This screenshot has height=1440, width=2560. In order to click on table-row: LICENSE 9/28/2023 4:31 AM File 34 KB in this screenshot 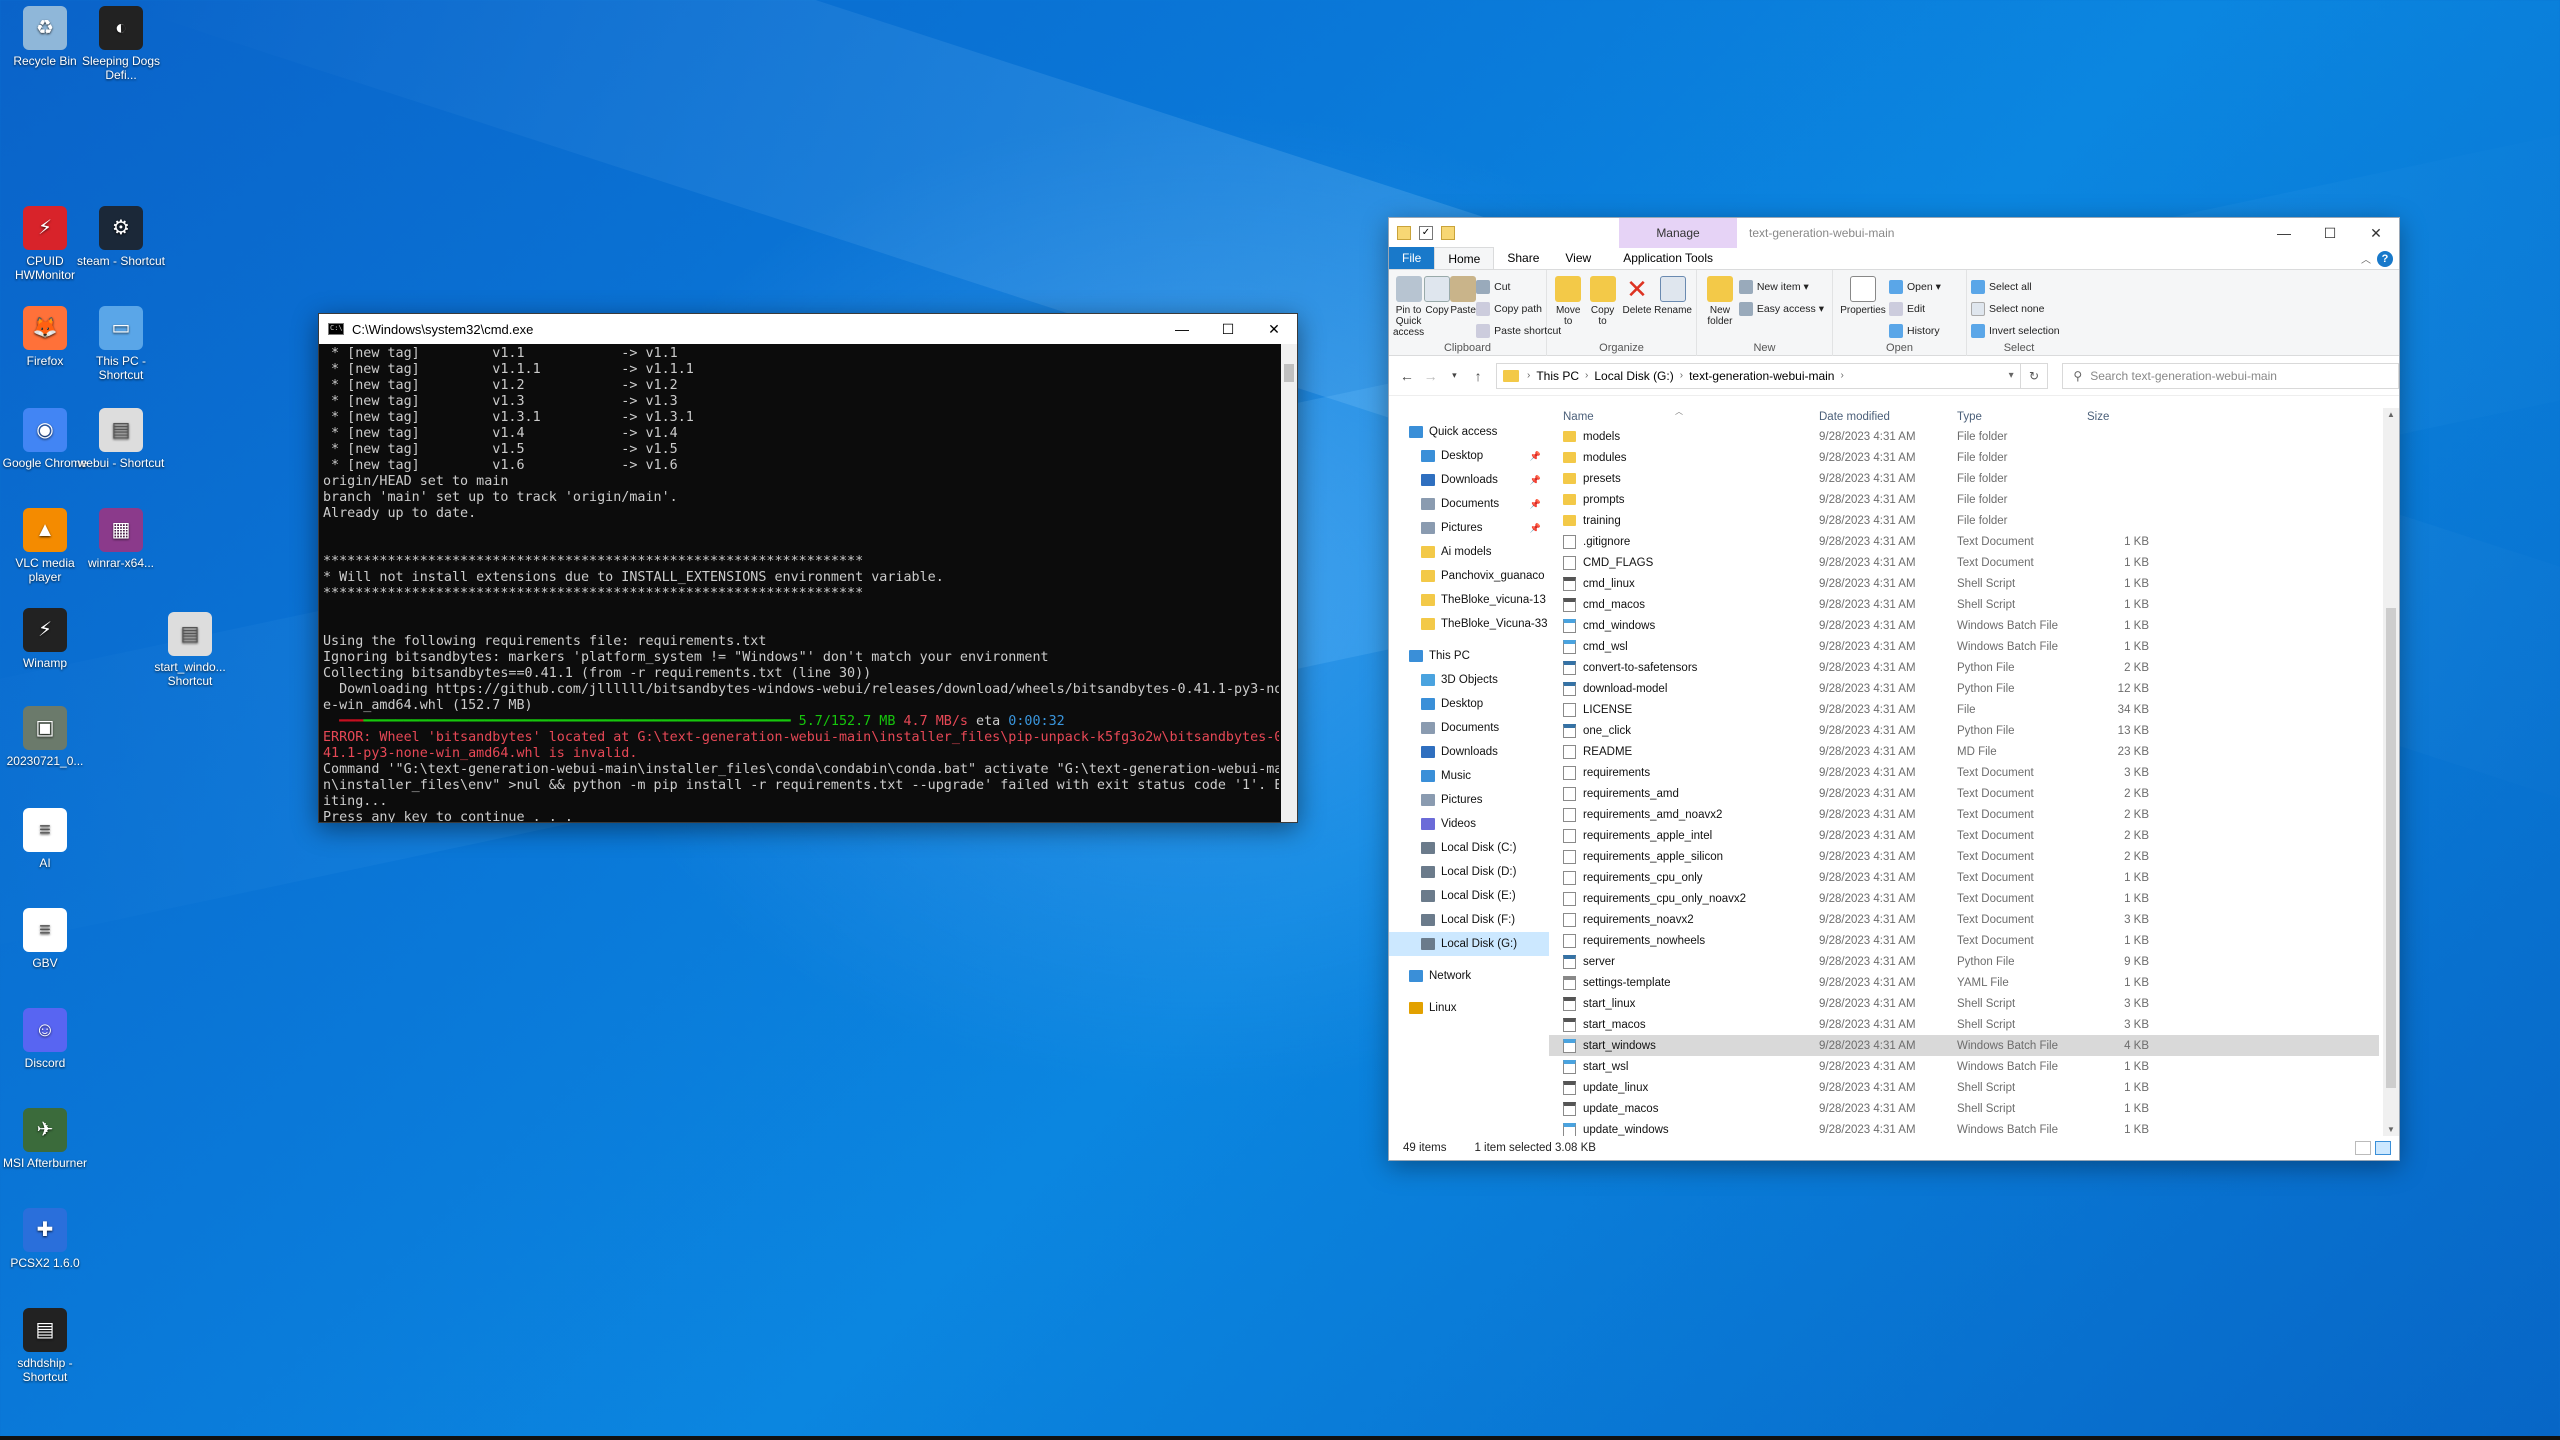, I will do `click(1964, 709)`.